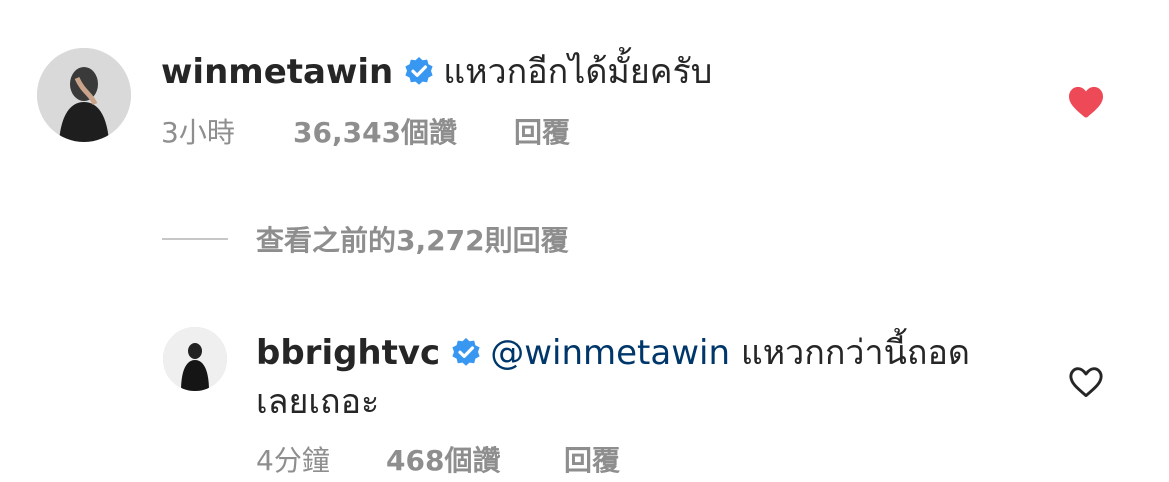 This screenshot has height=482, width=1169. I want to click on reply-body-line1: bbrightvc @winmetawin แหวกกว่านี้ถอด, so click(613, 353).